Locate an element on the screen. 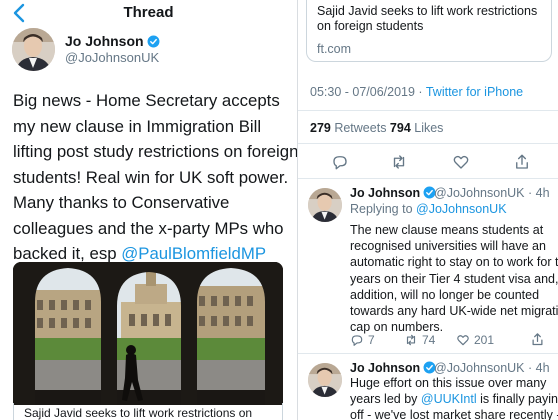  replying-to: Replying to @JoJohnsonUK is located at coordinates (428, 209).